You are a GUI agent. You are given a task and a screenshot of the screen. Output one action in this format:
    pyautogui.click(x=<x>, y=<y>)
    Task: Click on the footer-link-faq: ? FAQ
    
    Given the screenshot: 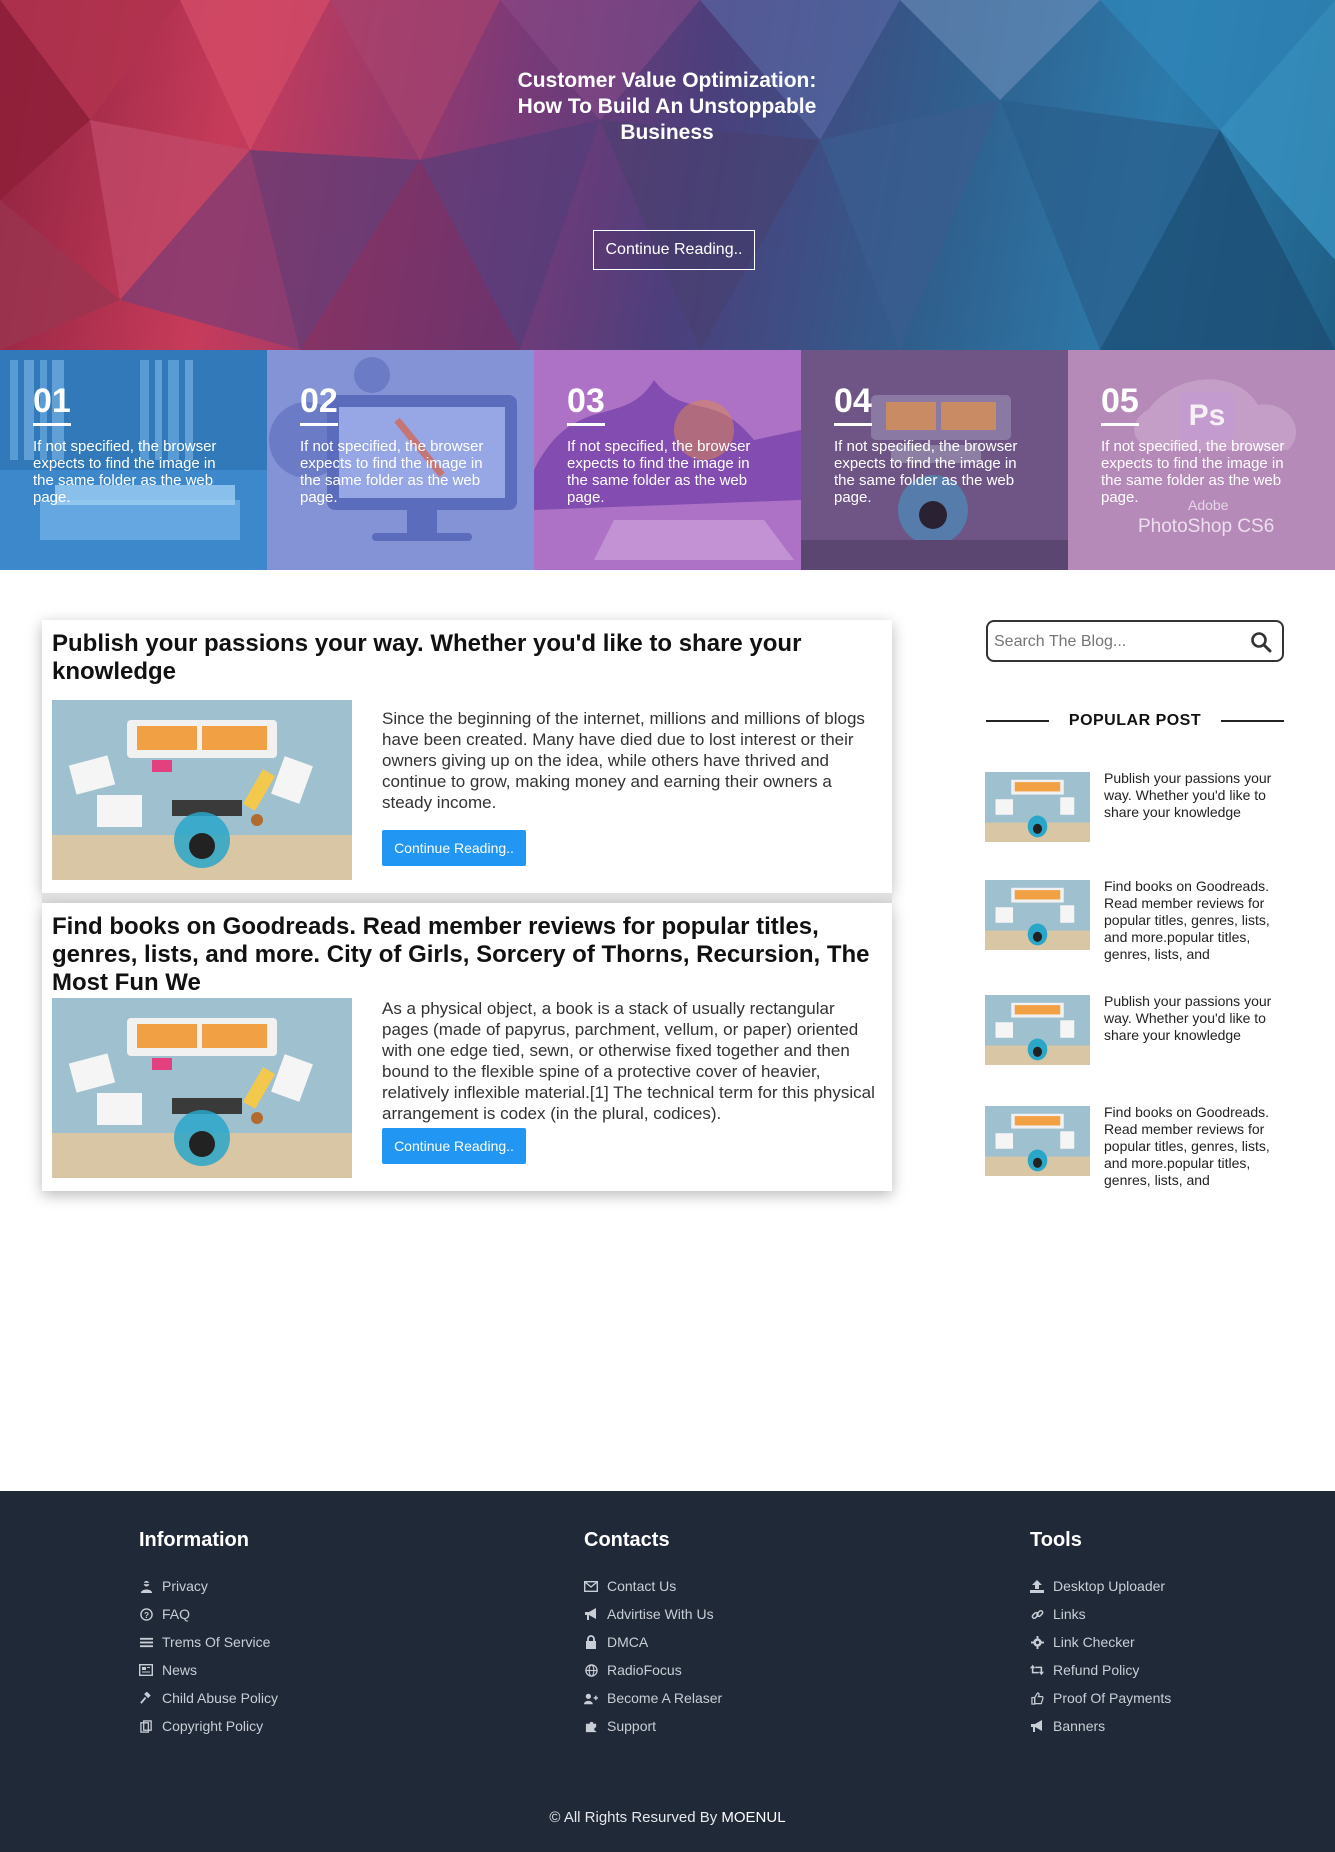 What is the action you would take?
    pyautogui.click(x=289, y=1614)
    